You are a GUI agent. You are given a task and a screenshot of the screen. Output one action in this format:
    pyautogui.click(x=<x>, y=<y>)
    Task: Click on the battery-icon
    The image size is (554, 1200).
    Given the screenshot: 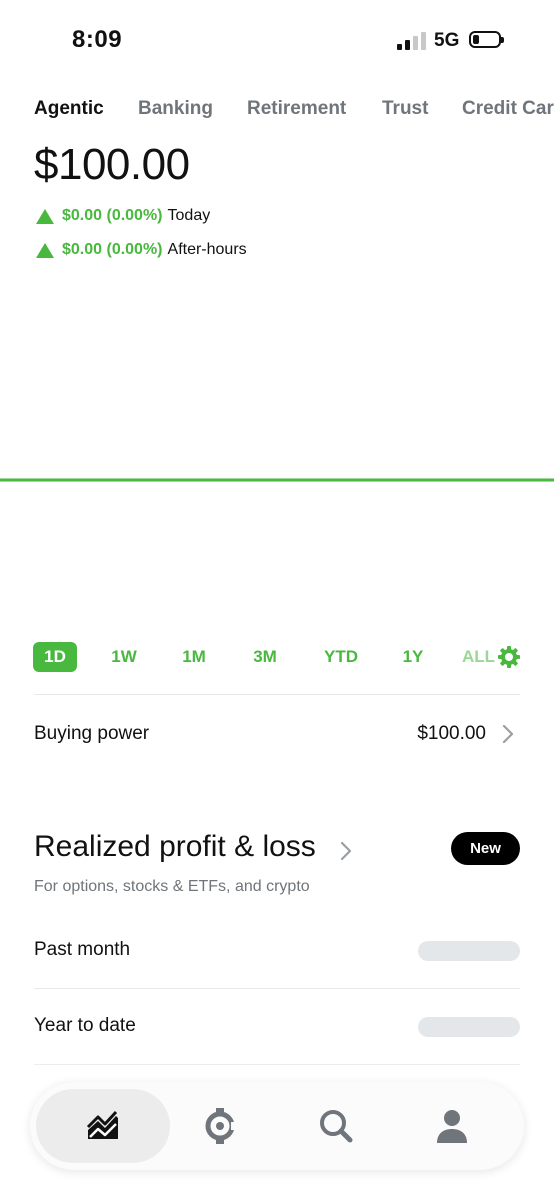 What is the action you would take?
    pyautogui.click(x=486, y=39)
    